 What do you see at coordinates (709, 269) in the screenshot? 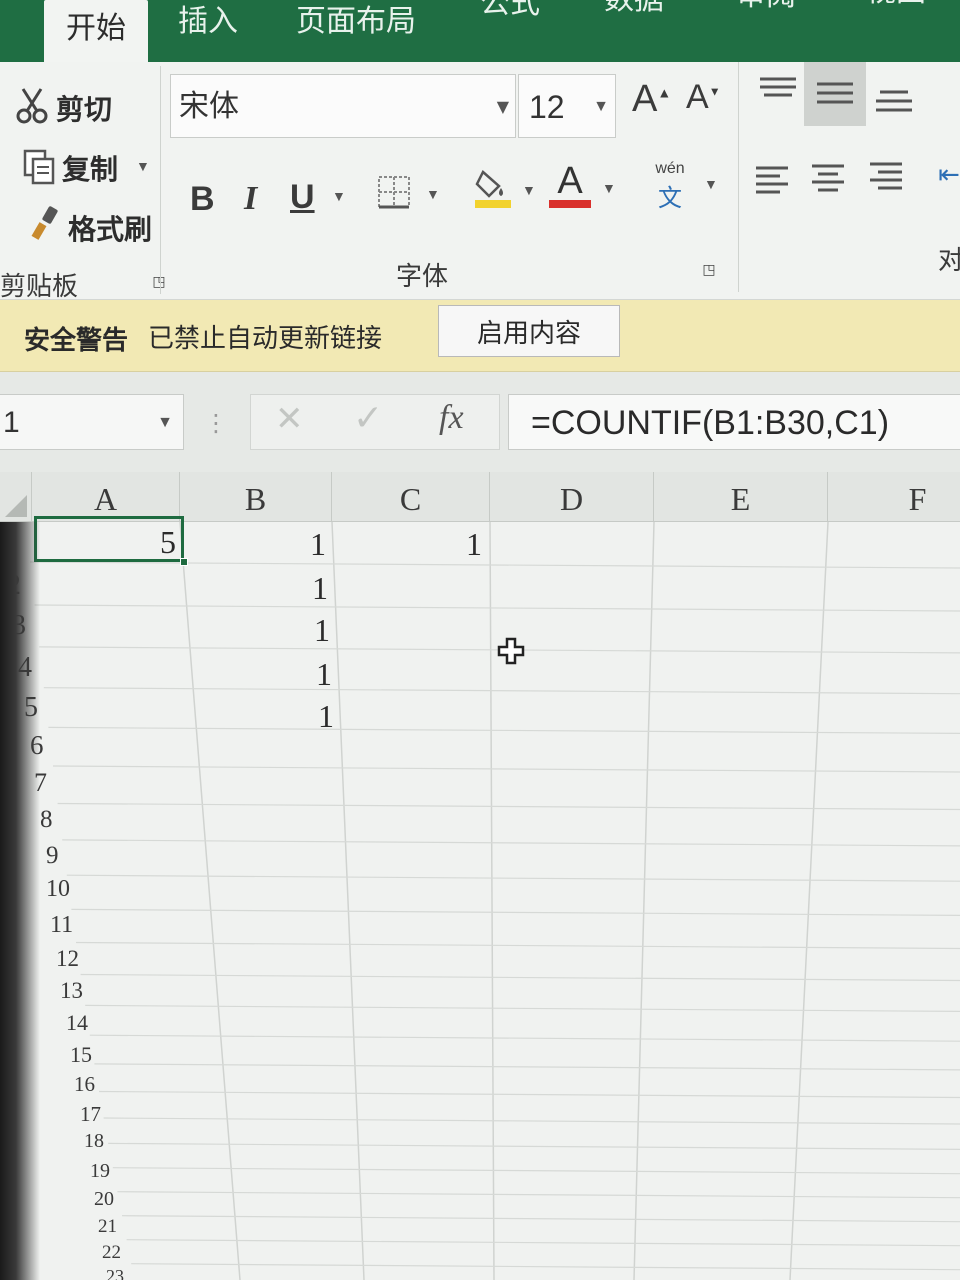
I see `font-launcher-icon: ◳` at bounding box center [709, 269].